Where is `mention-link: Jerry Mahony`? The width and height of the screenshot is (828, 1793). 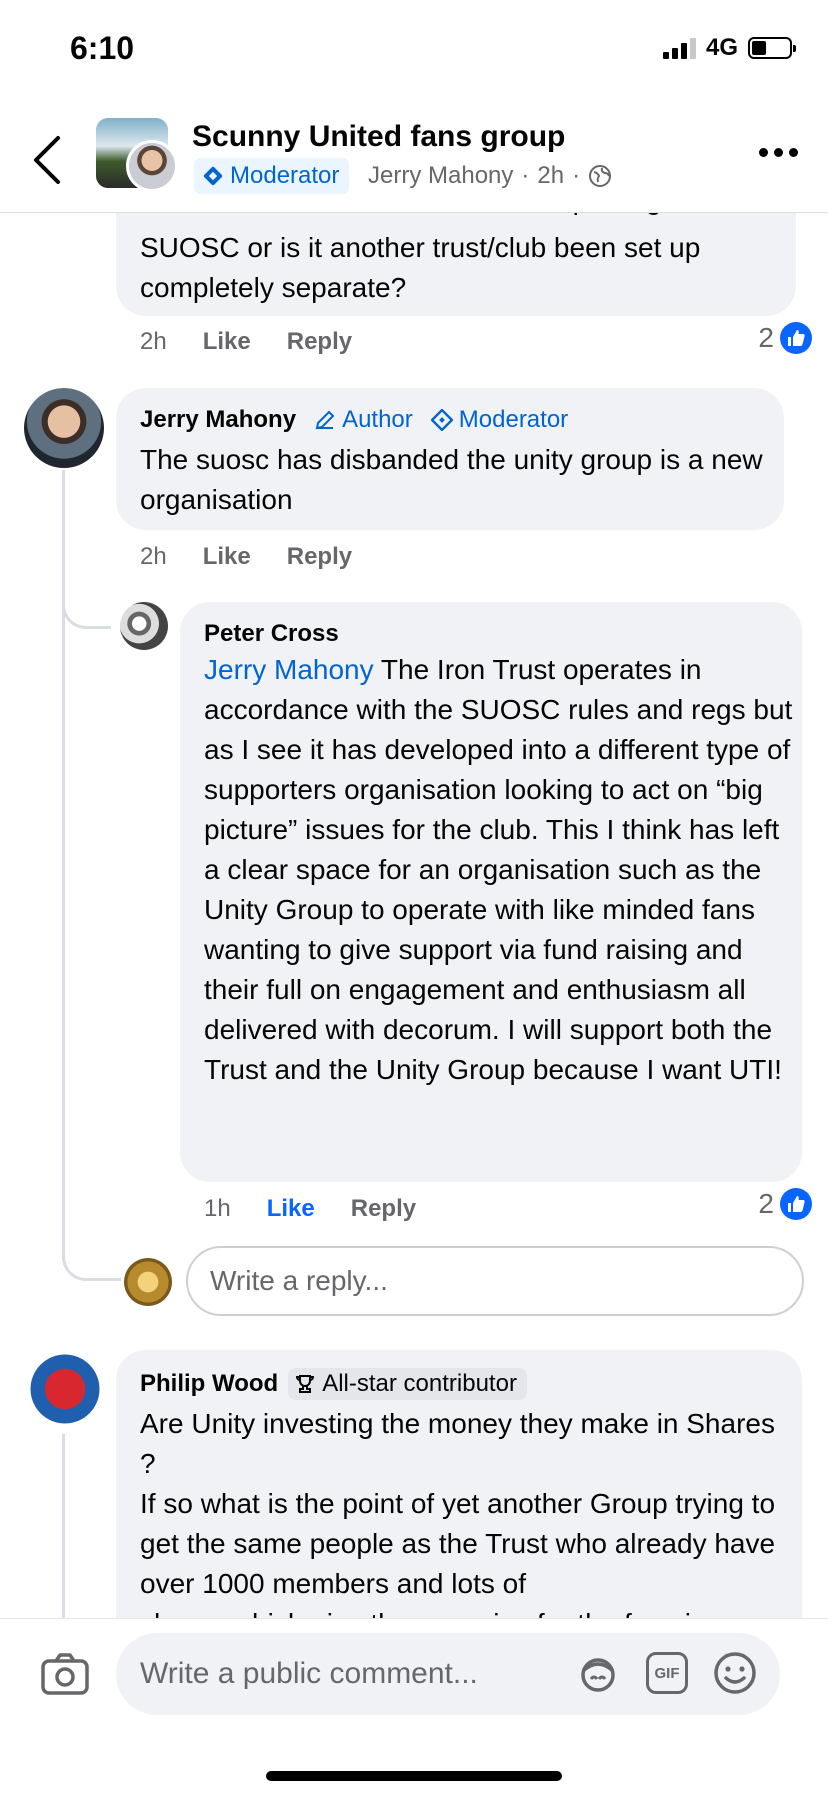
mention-link: Jerry Mahony is located at coordinates (289, 669).